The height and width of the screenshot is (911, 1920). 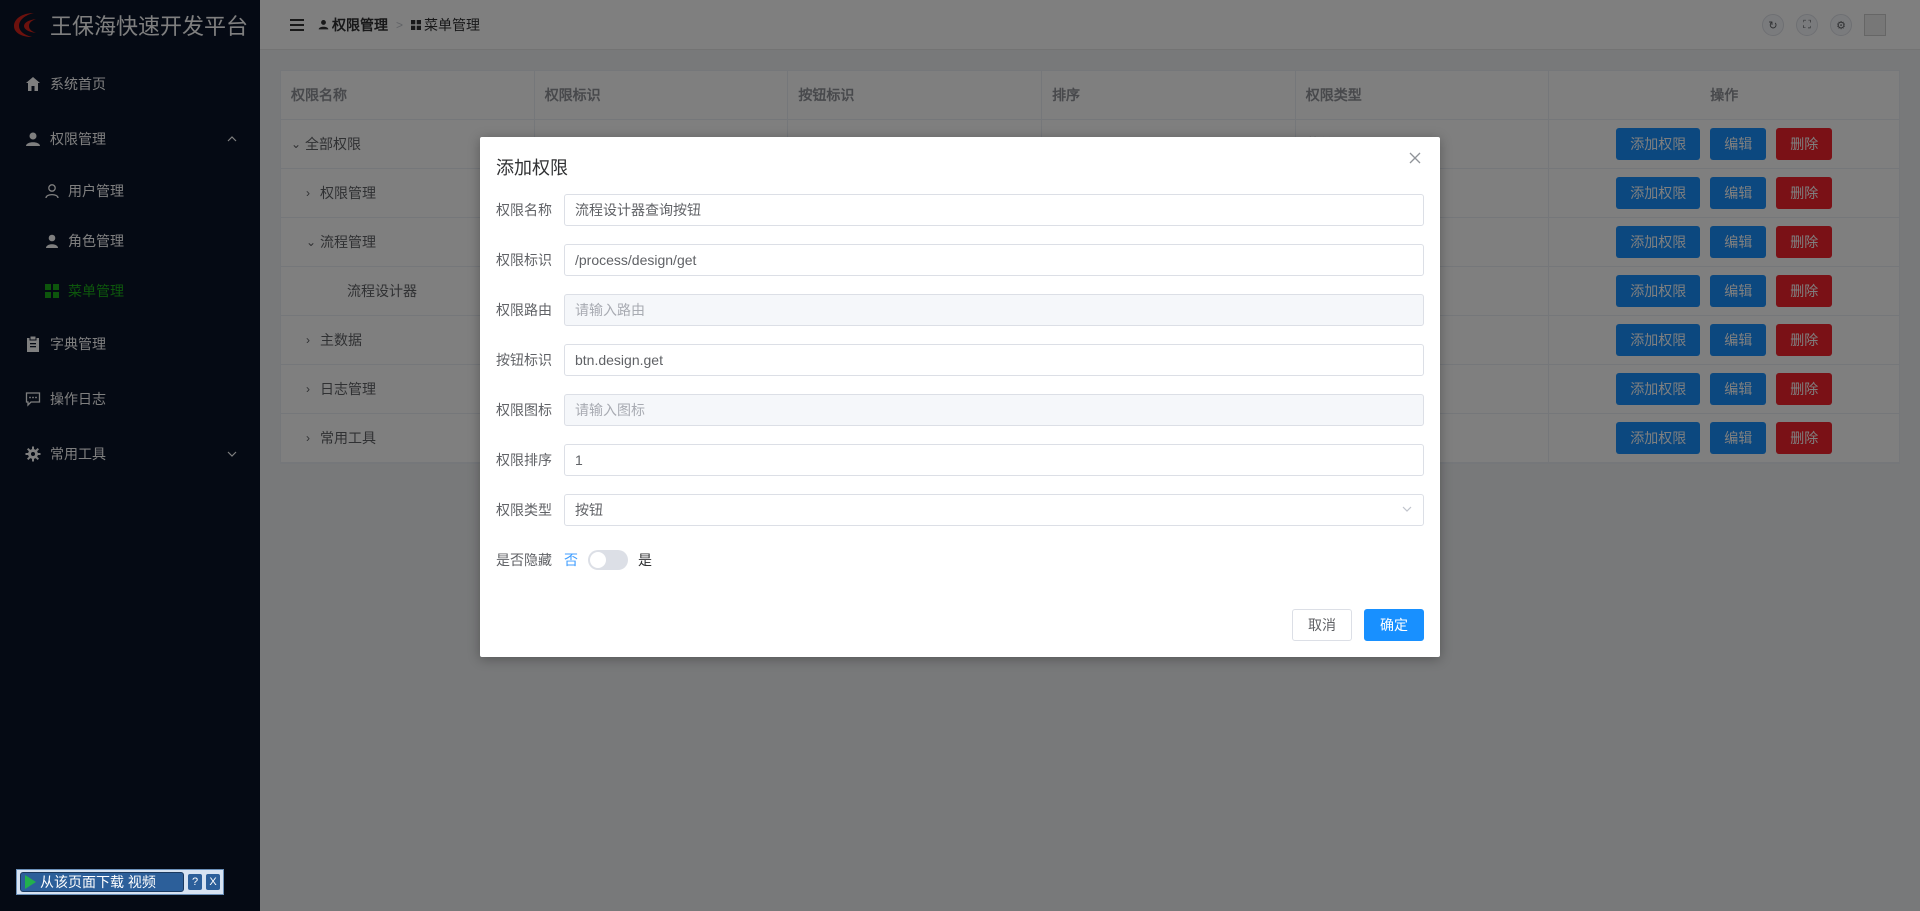 What do you see at coordinates (30, 882) in the screenshot?
I see `play-icon` at bounding box center [30, 882].